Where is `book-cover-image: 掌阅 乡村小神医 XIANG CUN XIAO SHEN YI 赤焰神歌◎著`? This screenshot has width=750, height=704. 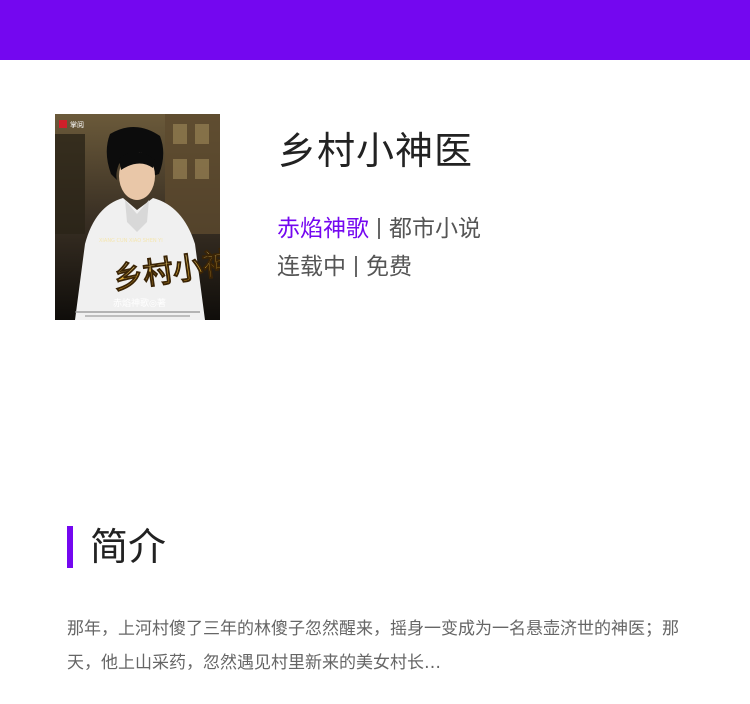
book-cover-image: 掌阅 乡村小神医 XIANG CUN XIAO SHEN YI 赤焰神歌◎著 is located at coordinates (137, 217).